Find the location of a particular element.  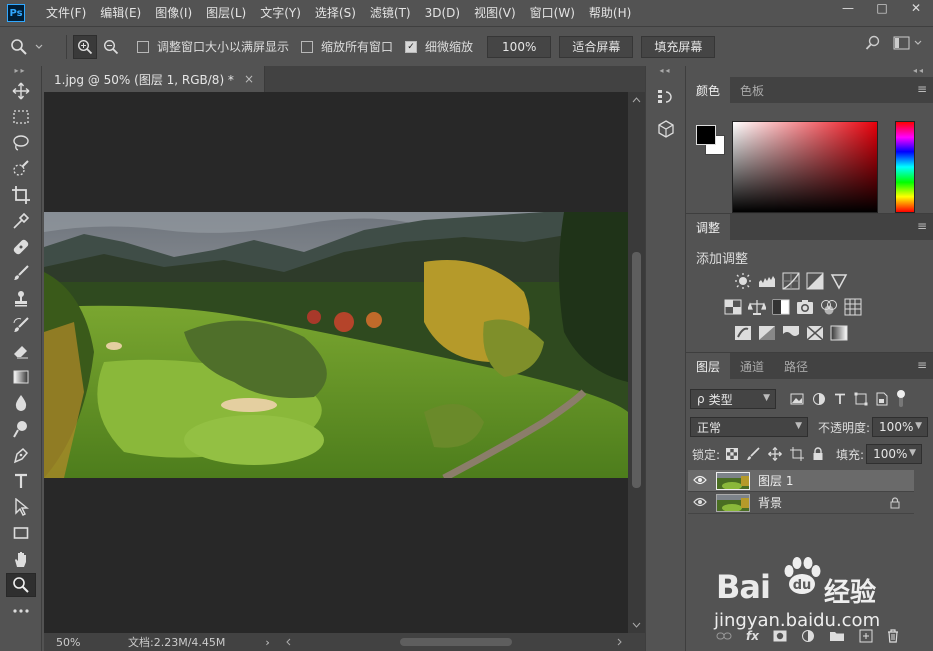

history-panel-button is located at coordinates (666, 97).